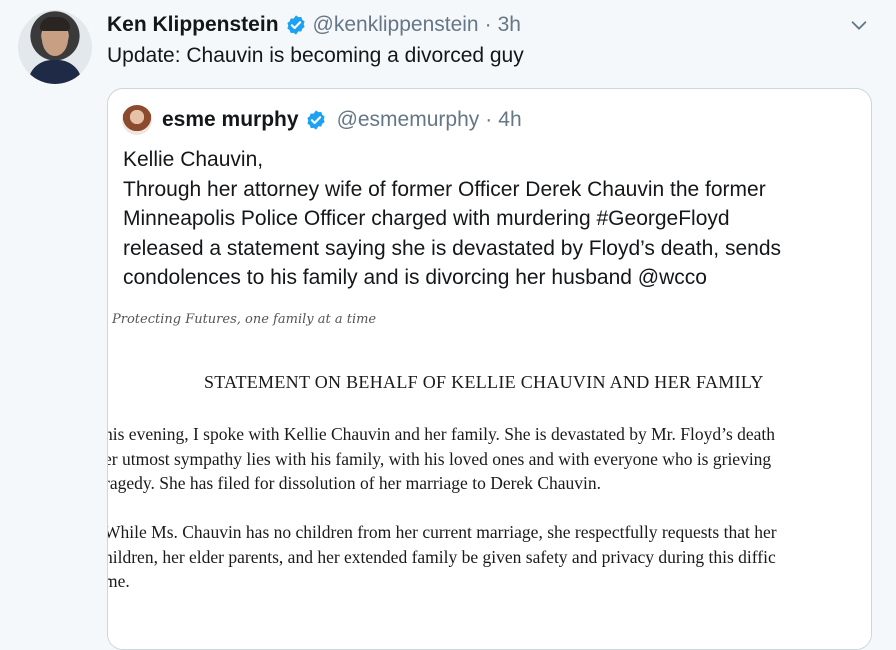  What do you see at coordinates (137, 120) in the screenshot?
I see `quoted-author-avatar` at bounding box center [137, 120].